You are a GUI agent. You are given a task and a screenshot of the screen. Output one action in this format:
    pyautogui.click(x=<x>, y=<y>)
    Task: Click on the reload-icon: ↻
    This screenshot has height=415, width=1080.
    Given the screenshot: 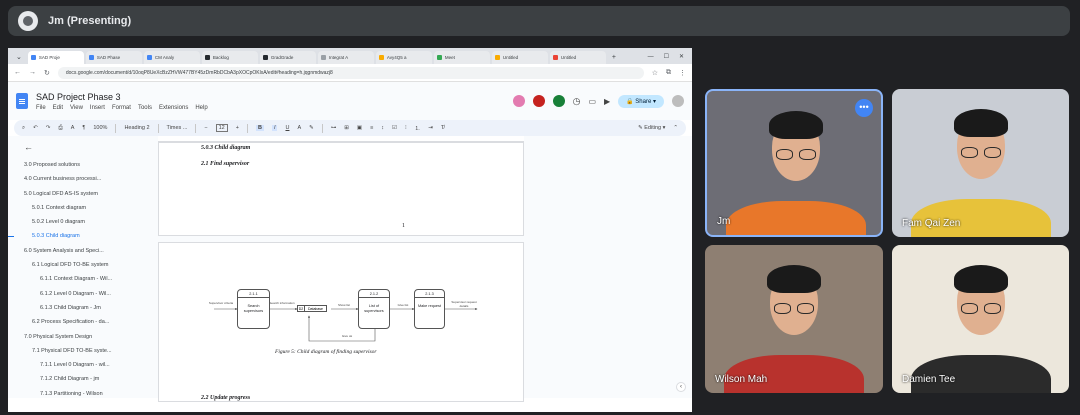 What is the action you would take?
    pyautogui.click(x=47, y=73)
    